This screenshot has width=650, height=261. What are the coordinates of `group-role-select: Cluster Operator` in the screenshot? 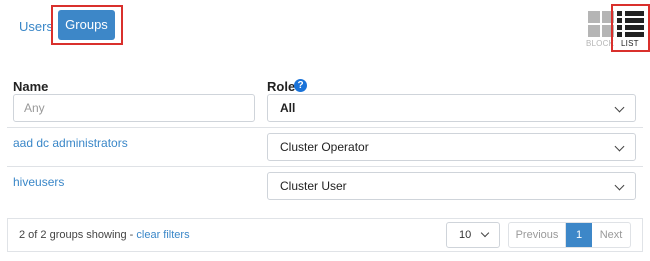 It's located at (451, 147).